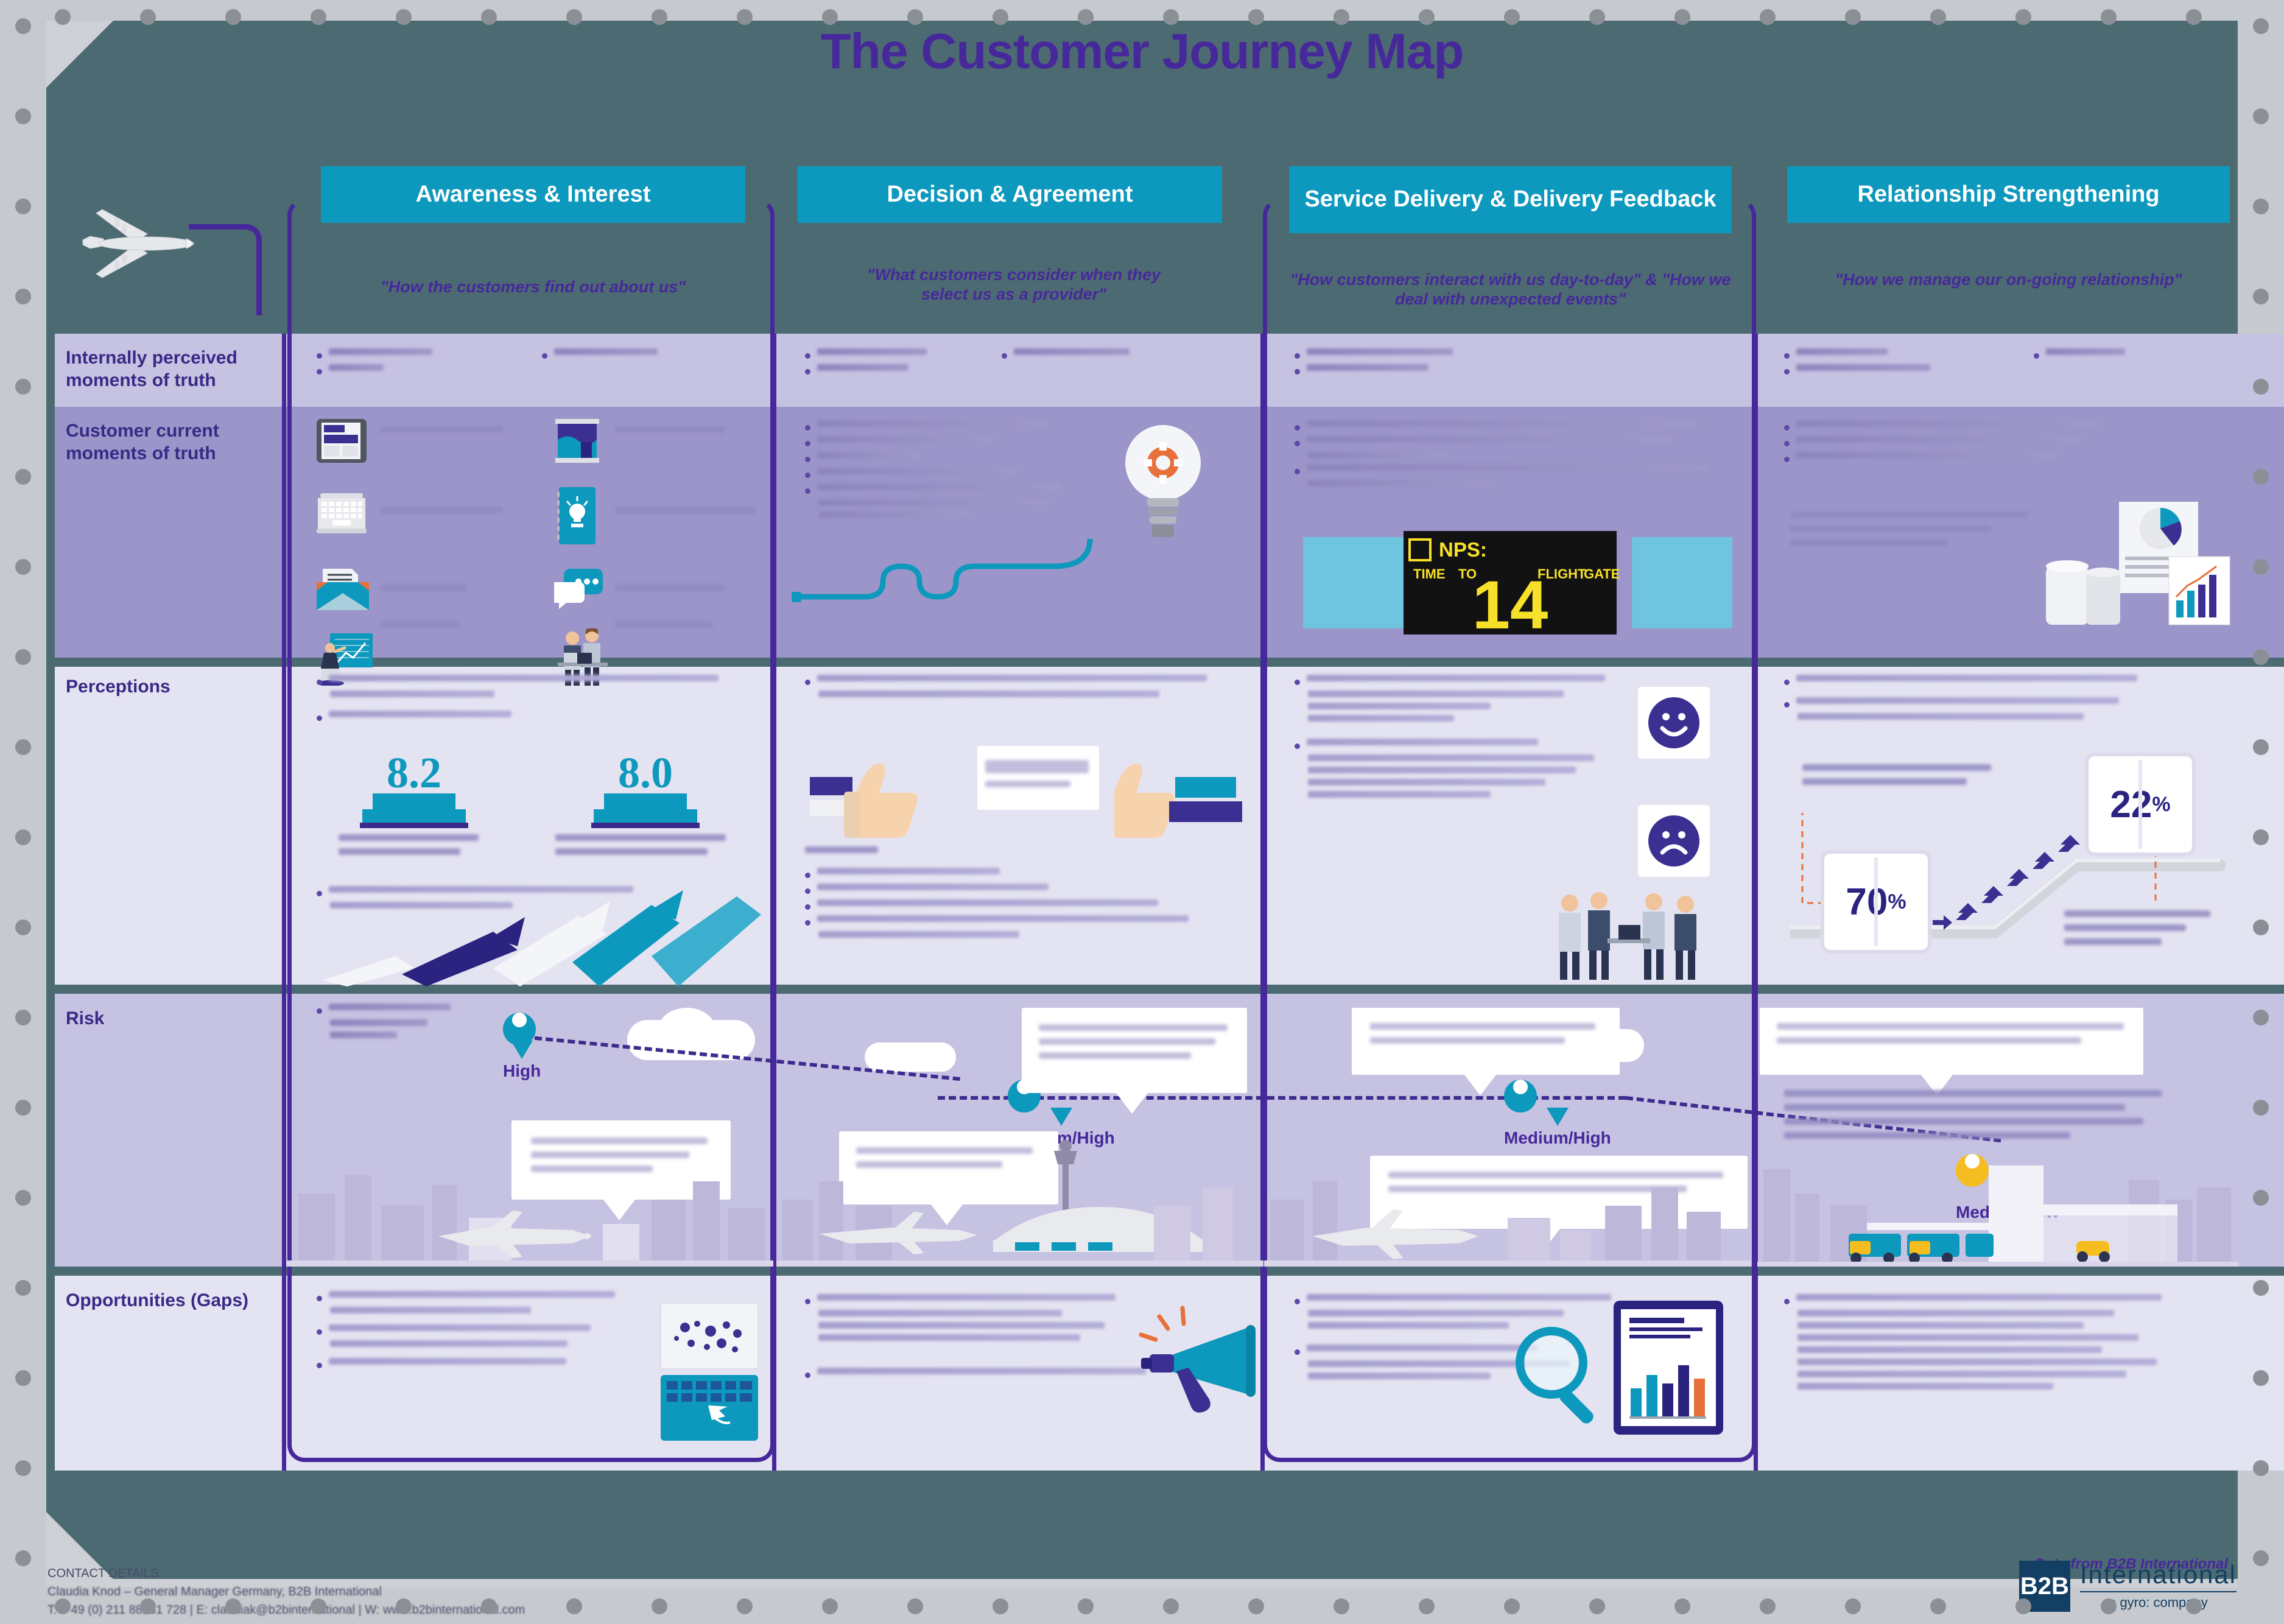  What do you see at coordinates (2158, 1574) in the screenshot?
I see `logo-name: International` at bounding box center [2158, 1574].